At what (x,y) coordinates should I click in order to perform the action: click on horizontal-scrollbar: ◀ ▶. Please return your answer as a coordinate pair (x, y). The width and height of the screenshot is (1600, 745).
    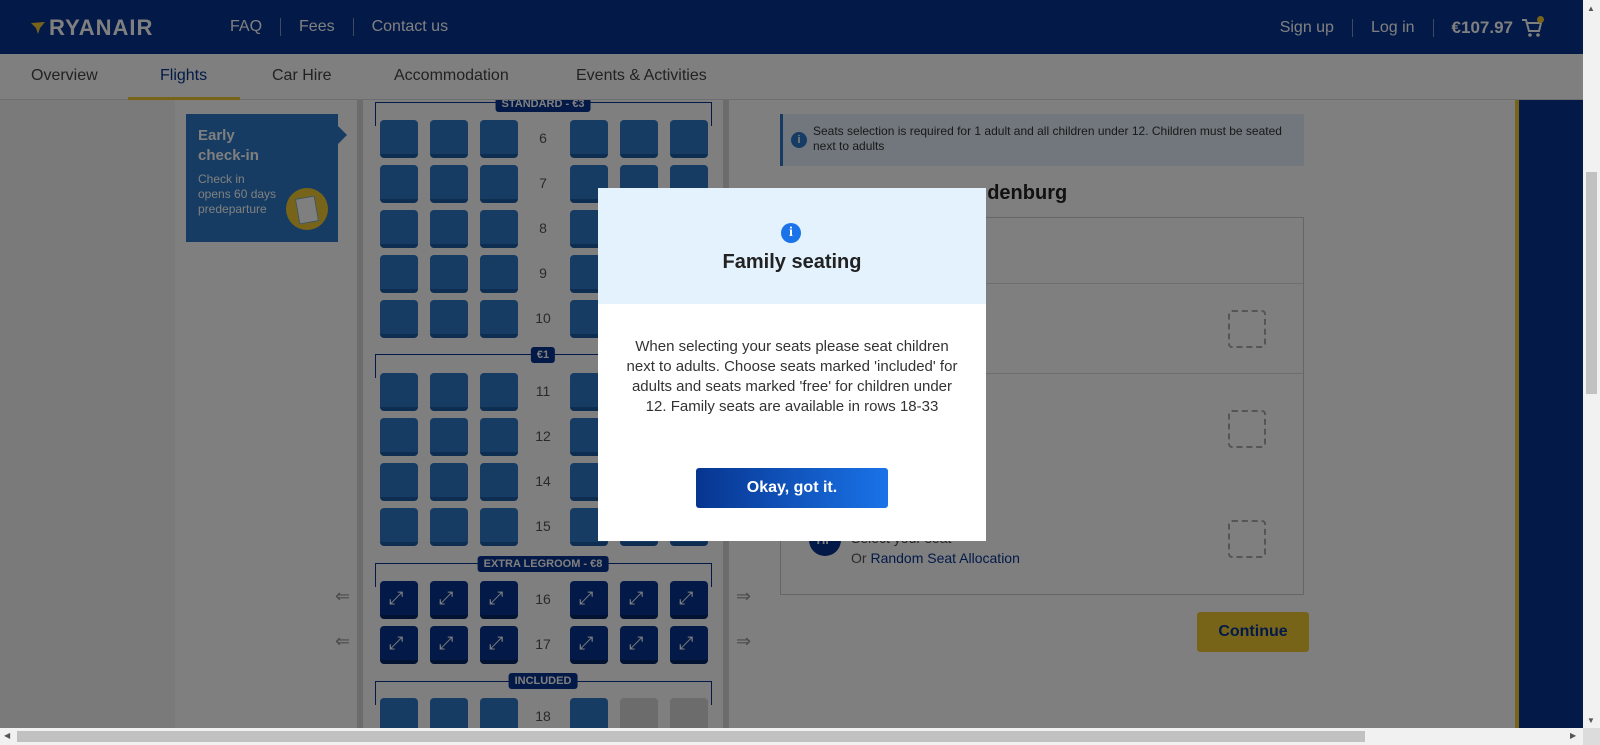
    Looking at the image, I should click on (791, 736).